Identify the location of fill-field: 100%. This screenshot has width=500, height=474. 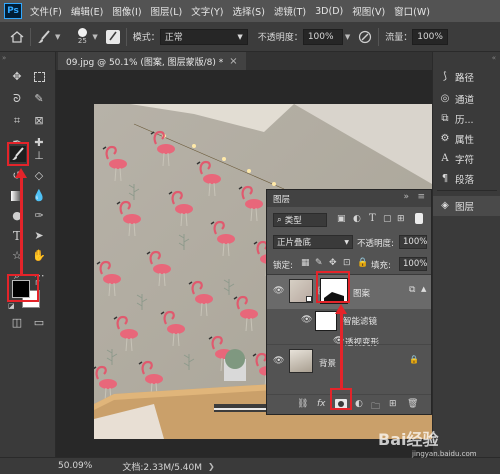
(413, 264).